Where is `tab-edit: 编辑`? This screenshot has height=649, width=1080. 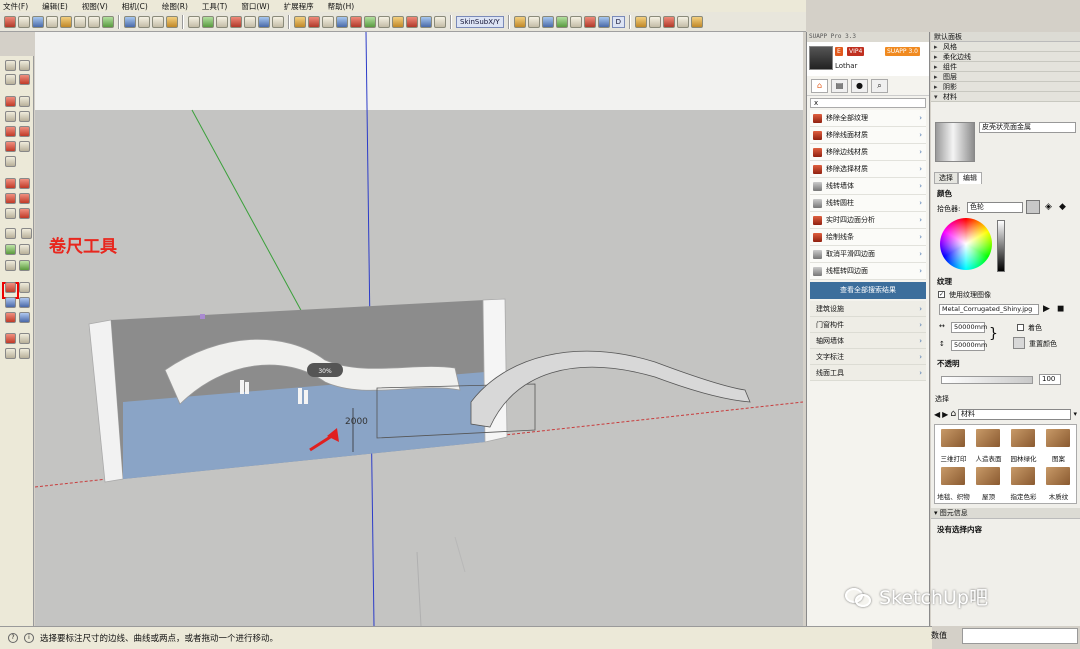 tab-edit: 编辑 is located at coordinates (970, 178).